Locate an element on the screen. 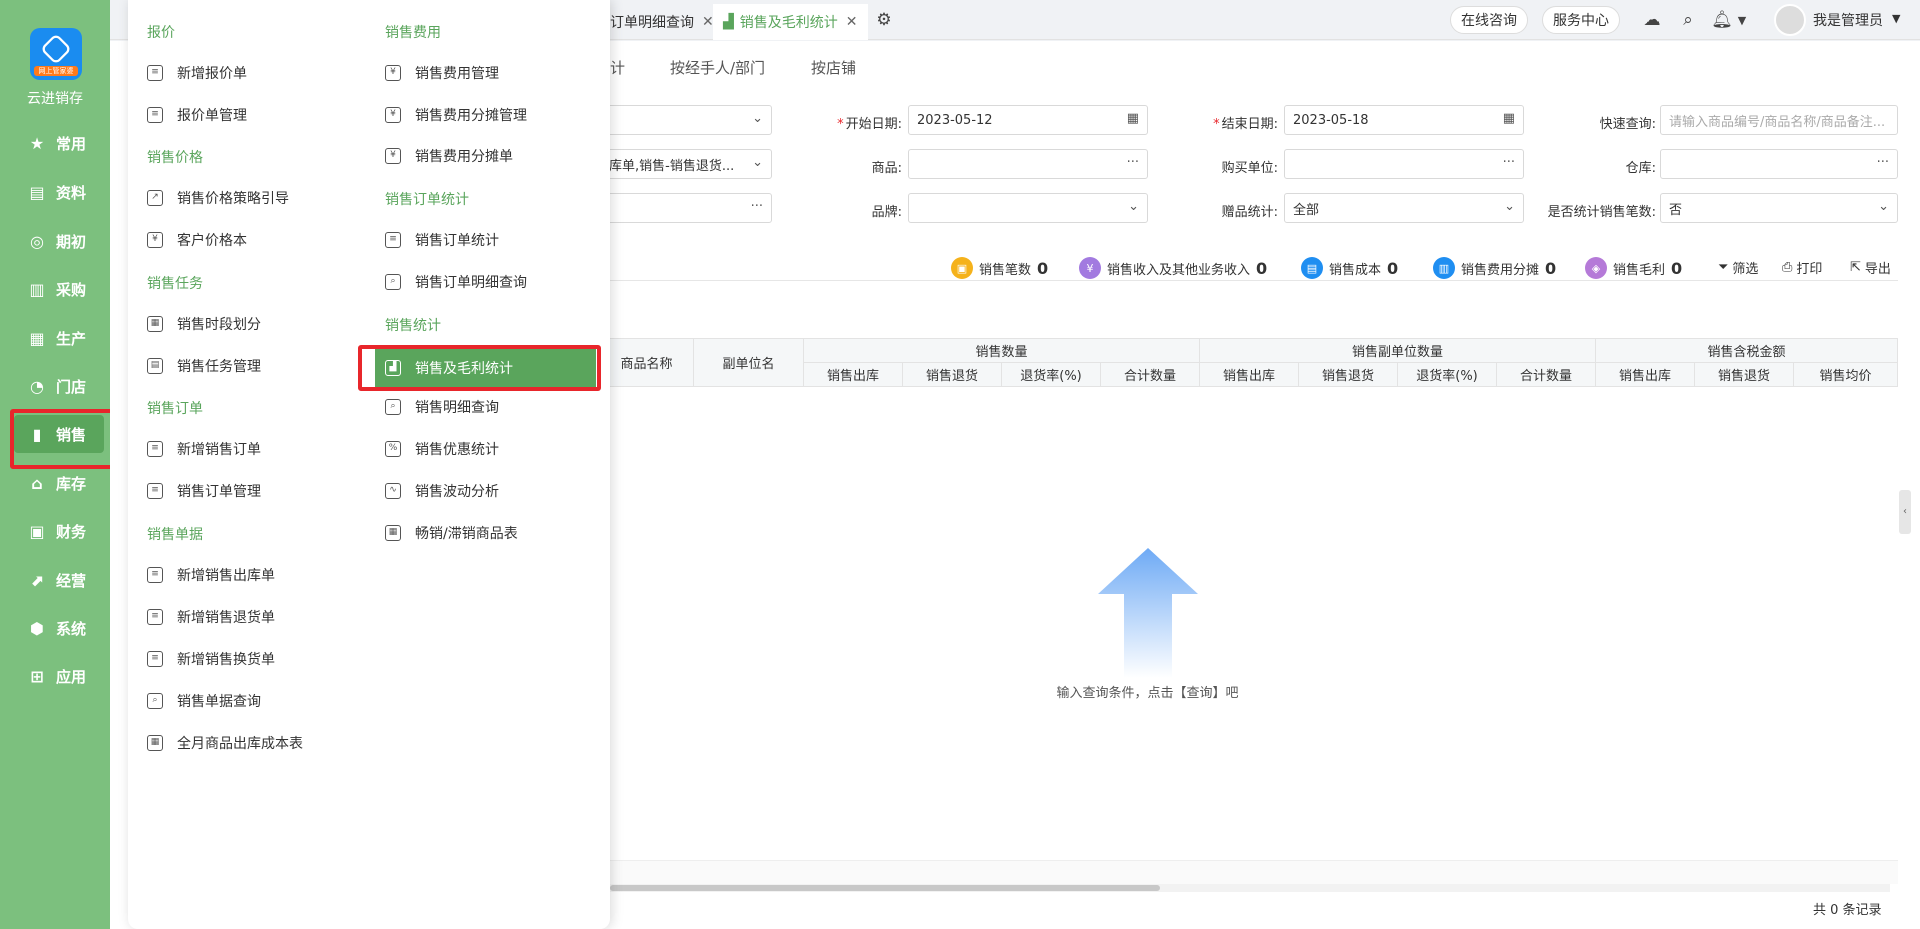  service-center-button: 服务中心 is located at coordinates (1581, 20).